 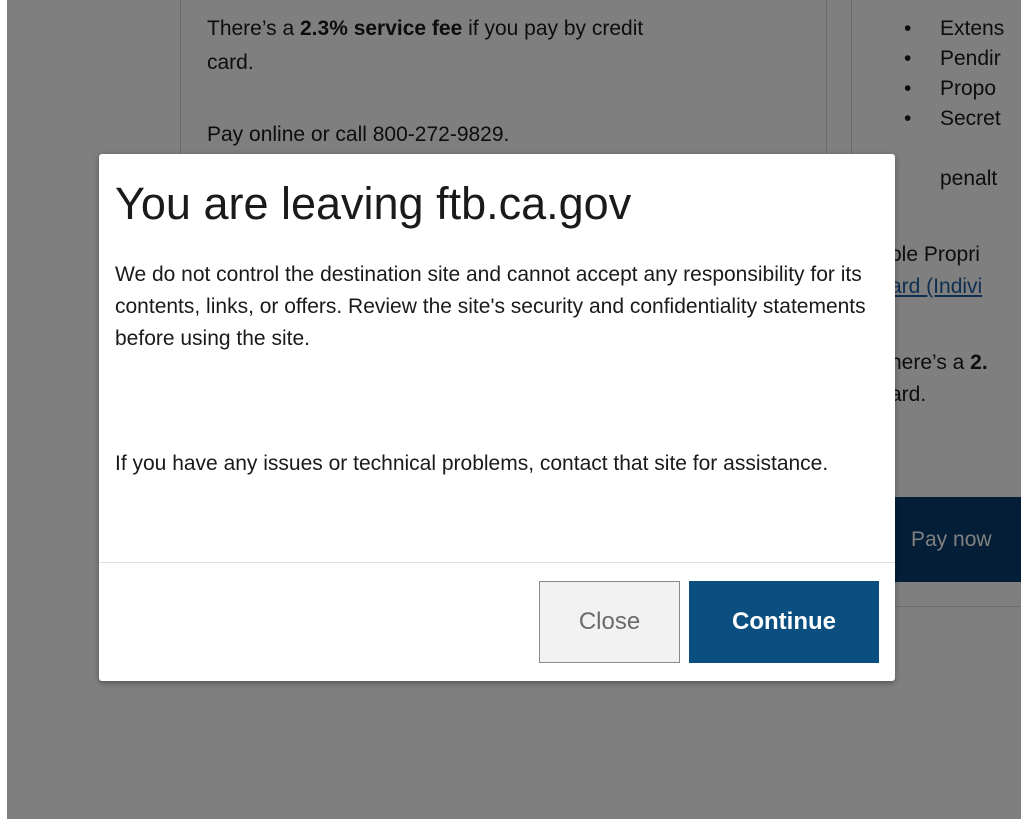 I want to click on dialog-footer-divider, so click(x=497, y=562).